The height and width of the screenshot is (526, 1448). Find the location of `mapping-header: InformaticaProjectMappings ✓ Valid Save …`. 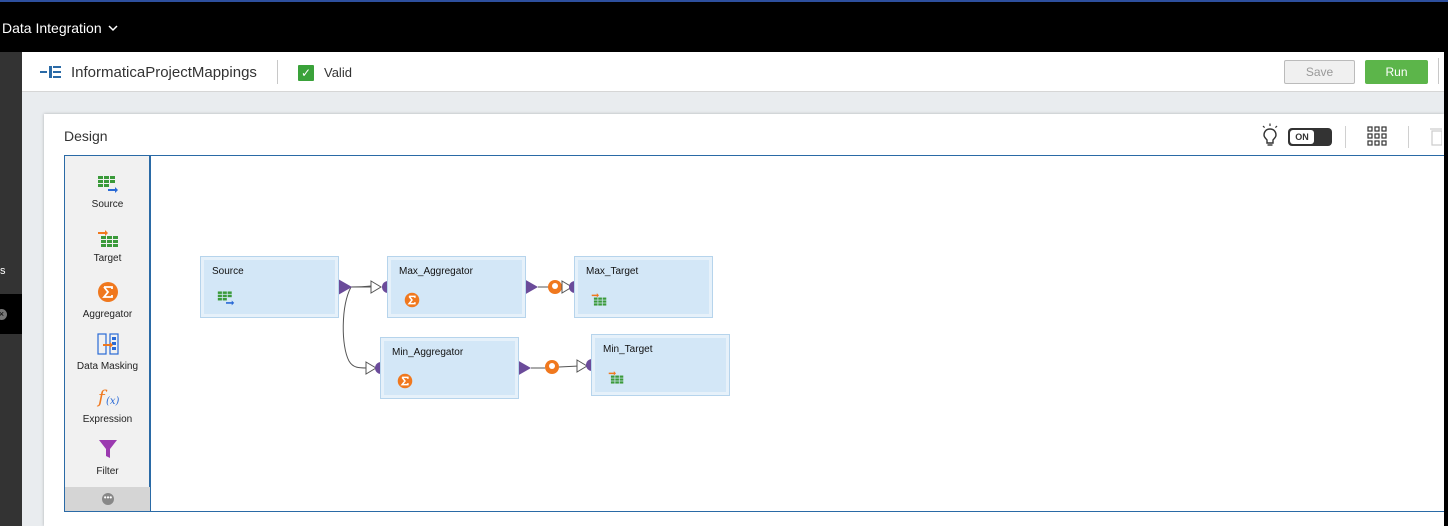

mapping-header: InformaticaProjectMappings ✓ Valid Save … is located at coordinates (733, 72).